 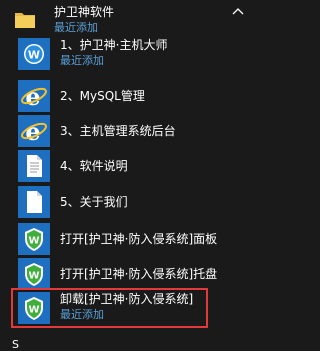 I want to click on folder-icon, so click(x=25, y=20).